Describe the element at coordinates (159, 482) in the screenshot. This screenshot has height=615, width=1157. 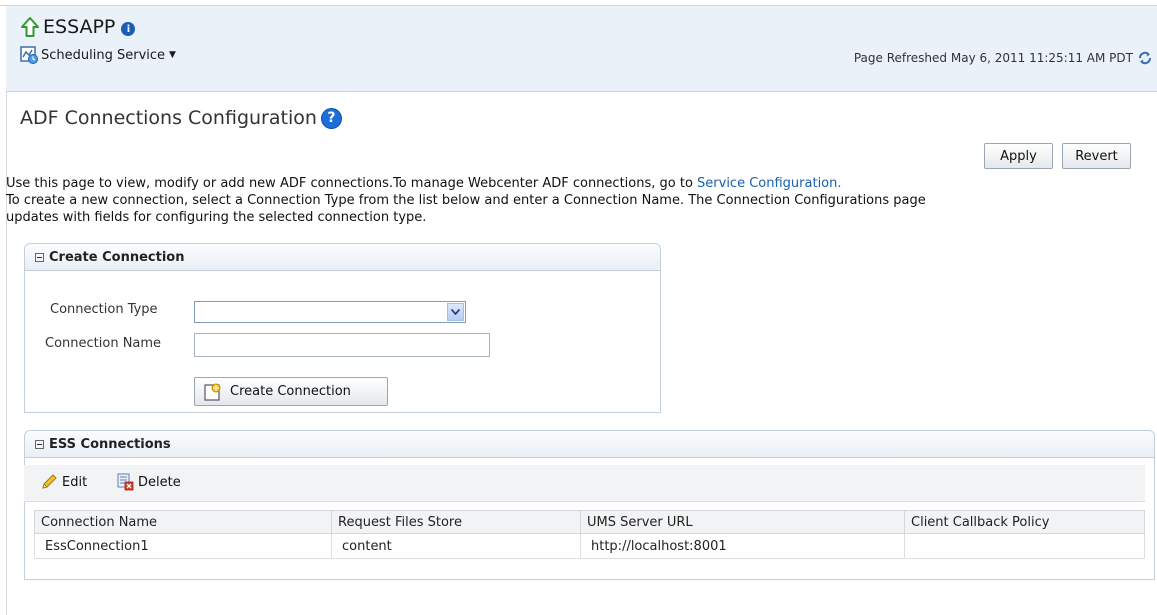
I see `delete-label: Delete` at that location.